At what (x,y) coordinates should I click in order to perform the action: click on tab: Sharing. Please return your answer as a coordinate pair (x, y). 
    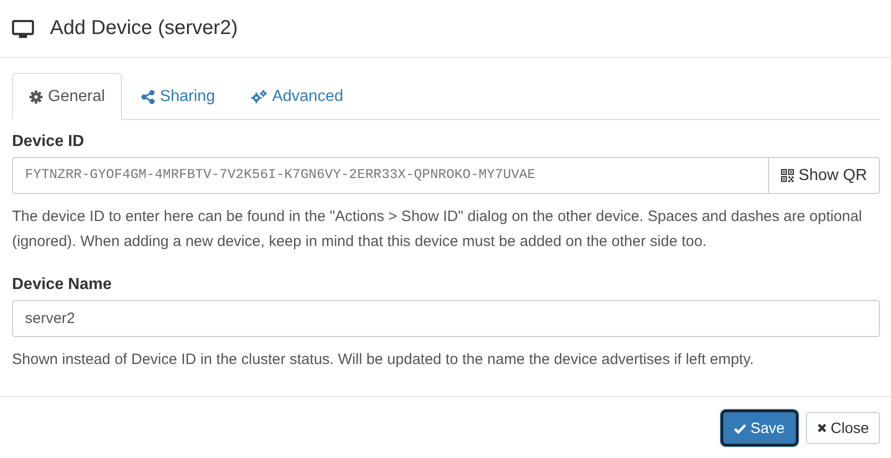
    Looking at the image, I should click on (178, 96).